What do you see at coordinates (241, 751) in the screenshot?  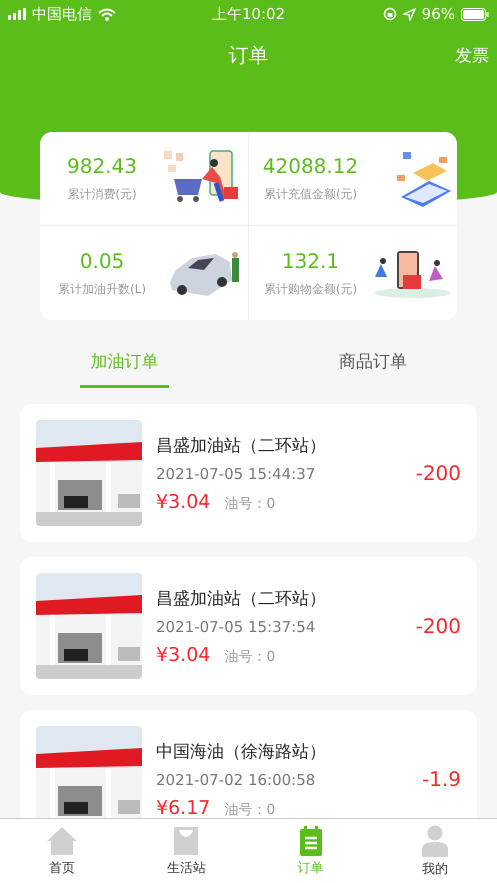 I see `station-name: 中国海油（徐海路站）` at bounding box center [241, 751].